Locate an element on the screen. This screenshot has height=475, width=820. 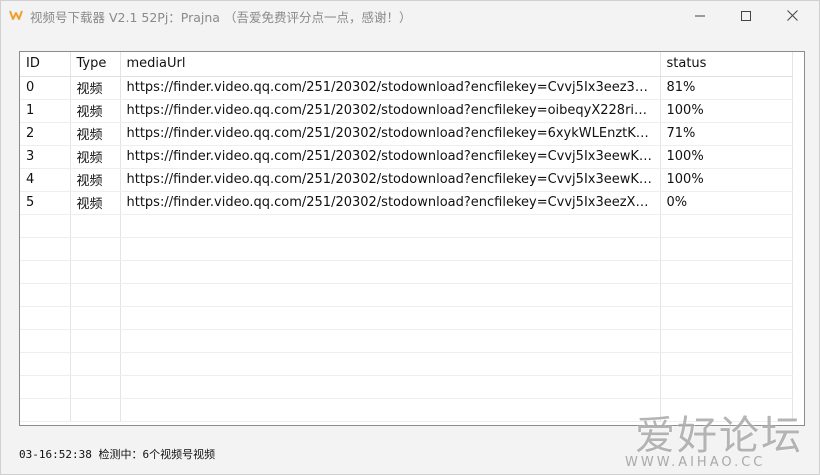
status-bar-text: 03-16:52:38 检测中：6个视频号视频 is located at coordinates (117, 454).